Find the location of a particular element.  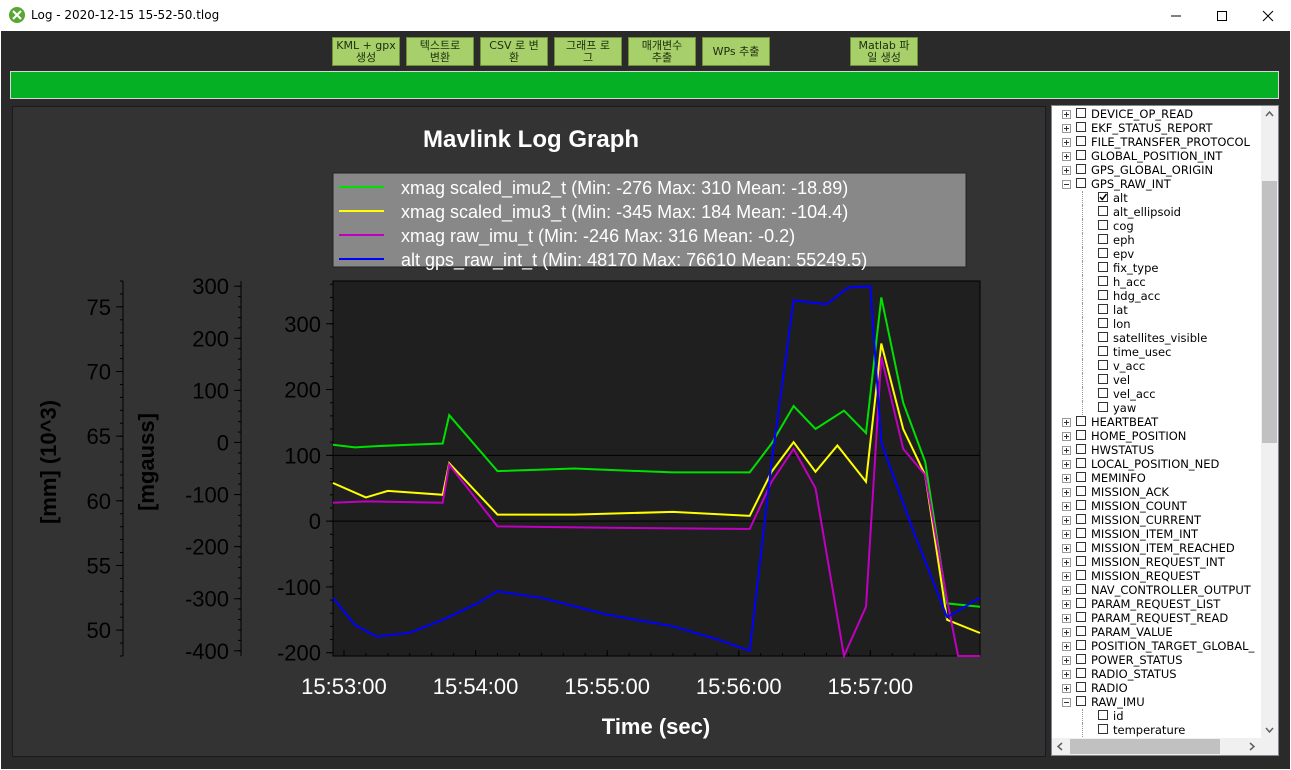

tree-item: MISSION_ITEM_INT is located at coordinates (1157, 534).